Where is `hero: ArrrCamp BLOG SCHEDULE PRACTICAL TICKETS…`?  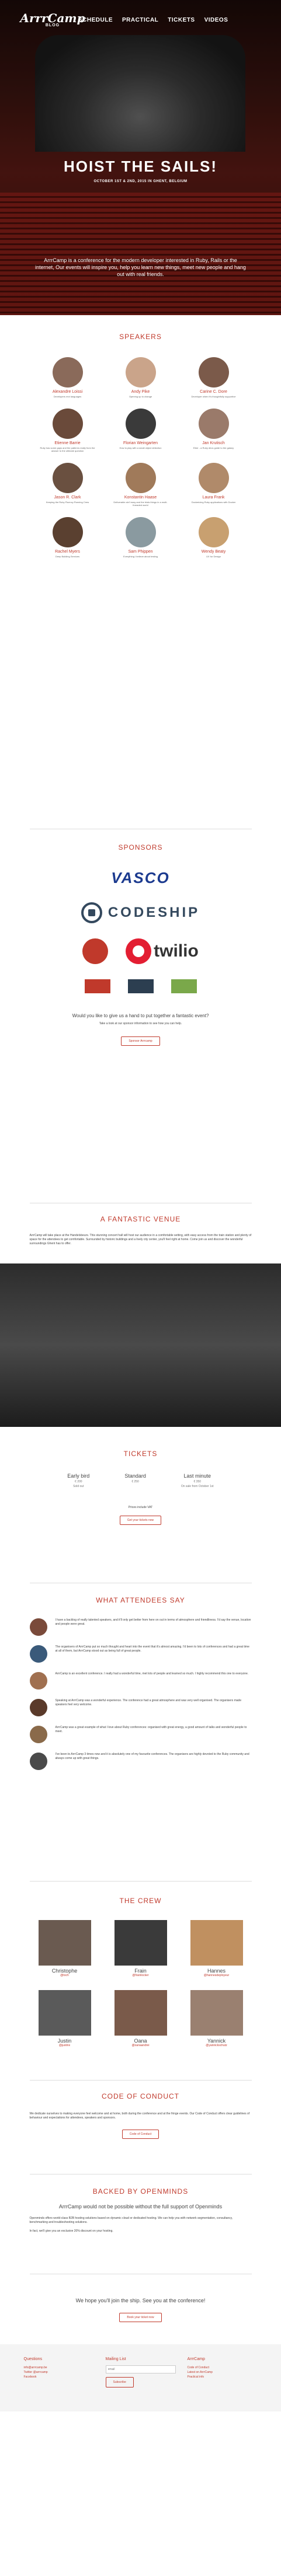
hero: ArrrCamp BLOG SCHEDULE PRACTICAL TICKETS… is located at coordinates (140, 157).